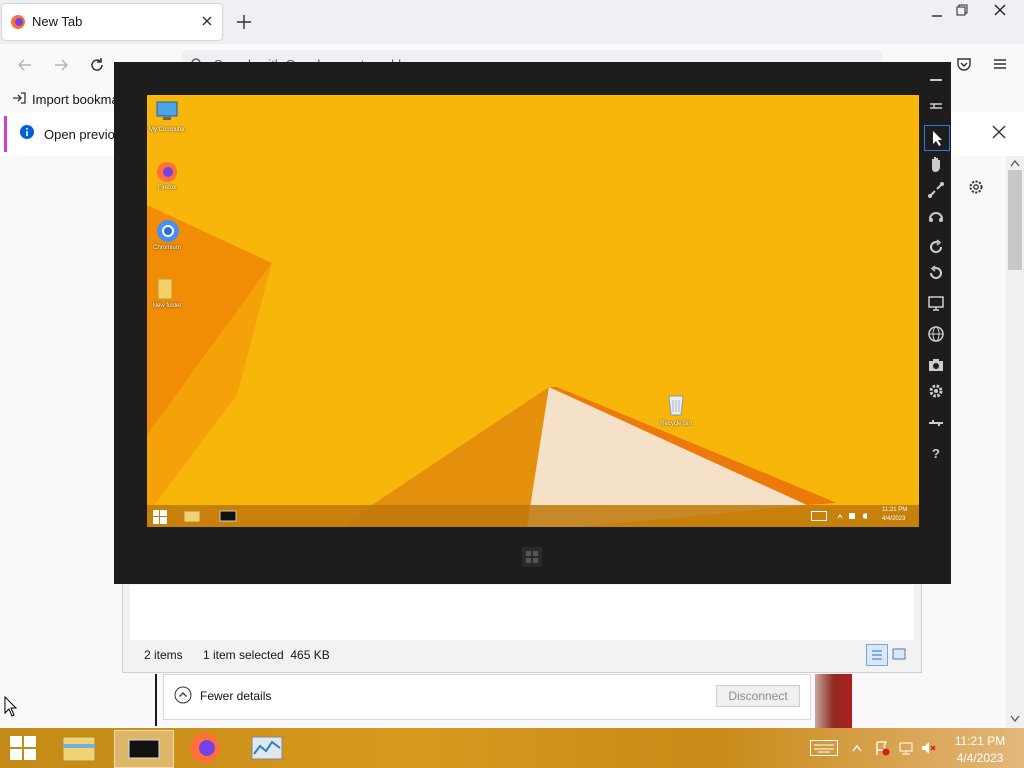  What do you see at coordinates (936, 273) in the screenshot?
I see `viewer-rotate-left-icon` at bounding box center [936, 273].